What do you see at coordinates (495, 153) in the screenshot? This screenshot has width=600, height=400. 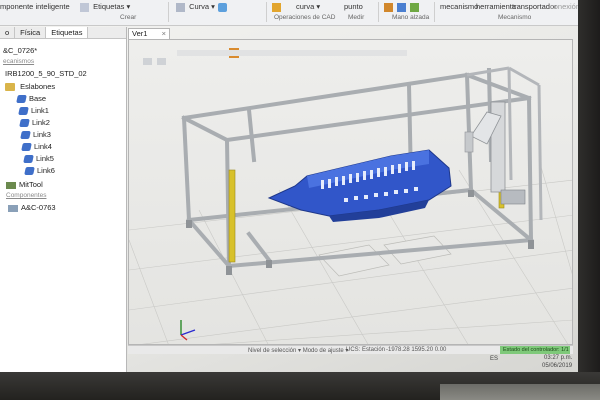 I see `robot-arm` at bounding box center [495, 153].